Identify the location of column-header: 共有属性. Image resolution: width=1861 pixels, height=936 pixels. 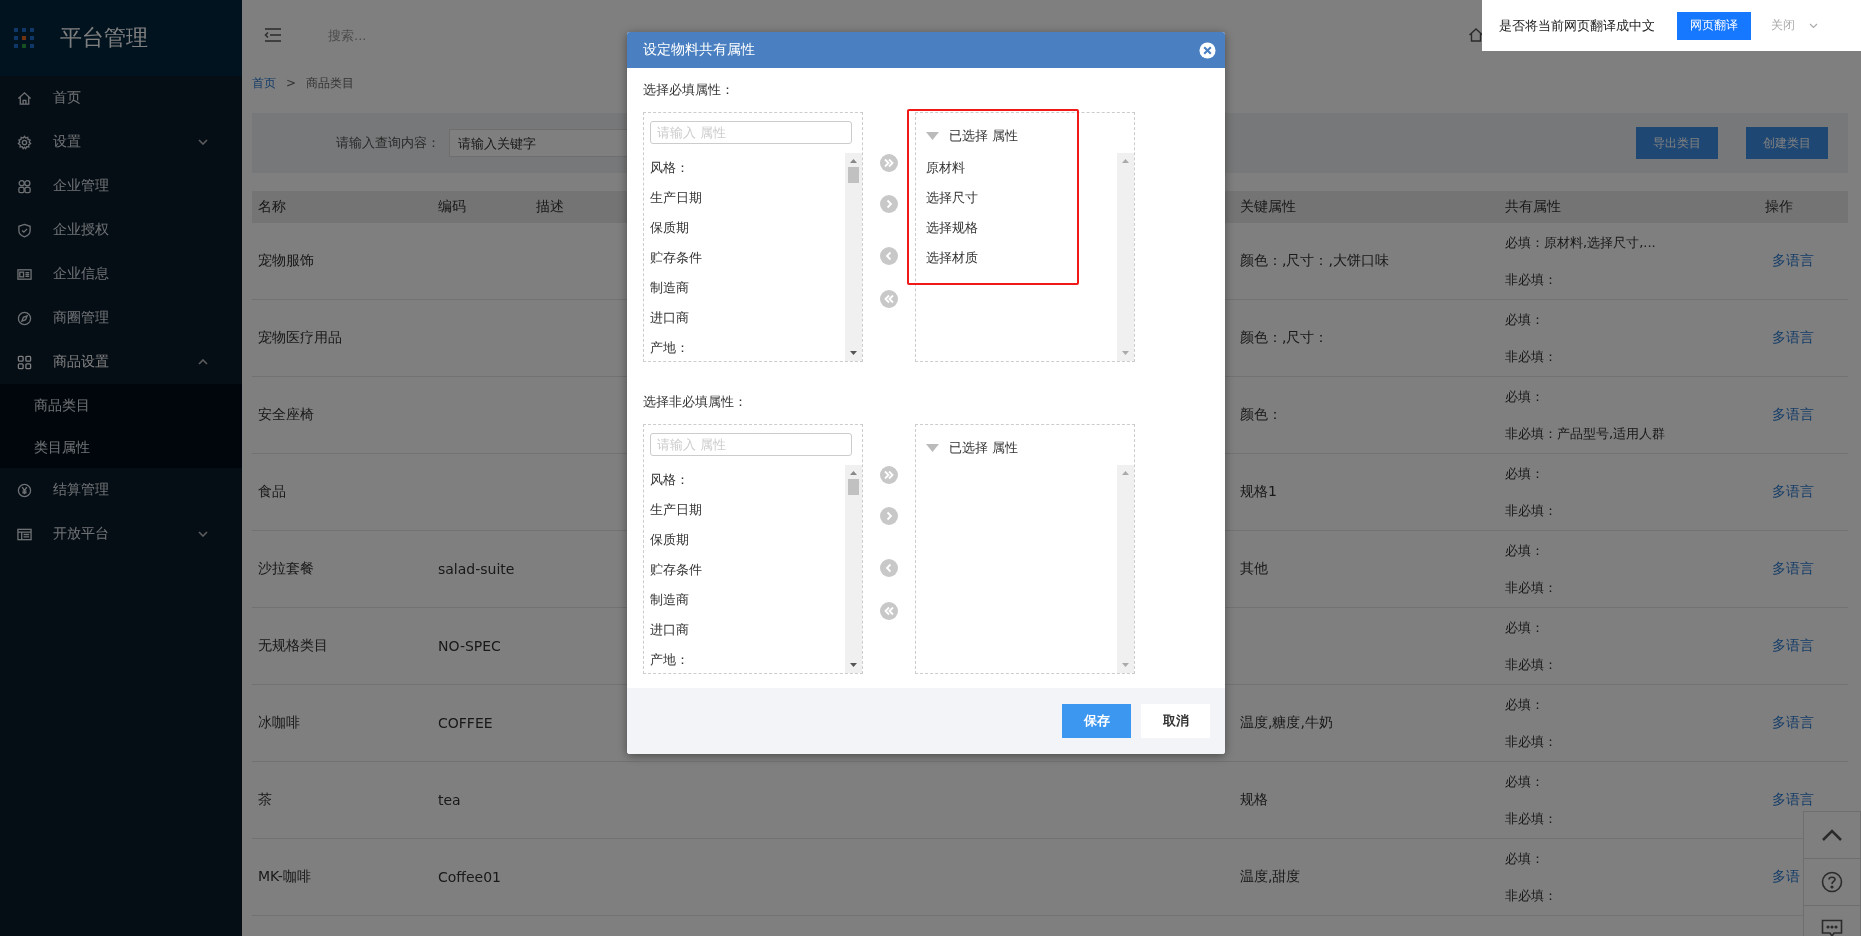
(1533, 206).